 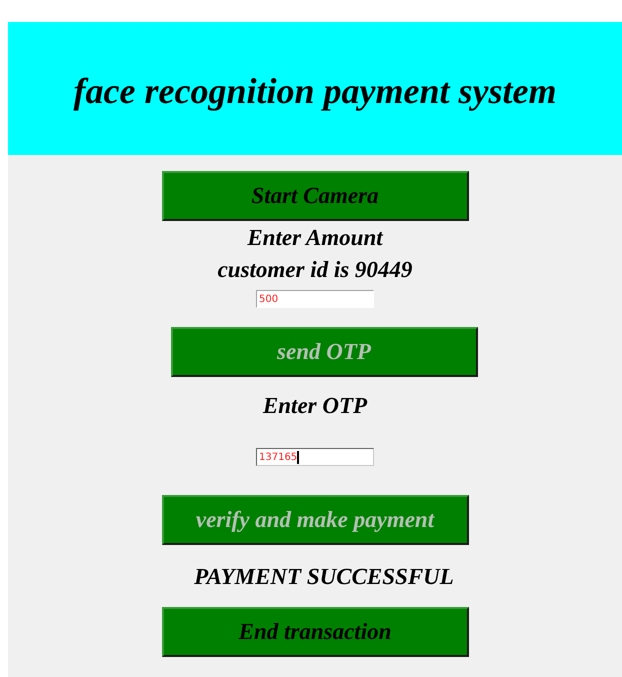 What do you see at coordinates (315, 238) in the screenshot?
I see `field-label: Enter Amount` at bounding box center [315, 238].